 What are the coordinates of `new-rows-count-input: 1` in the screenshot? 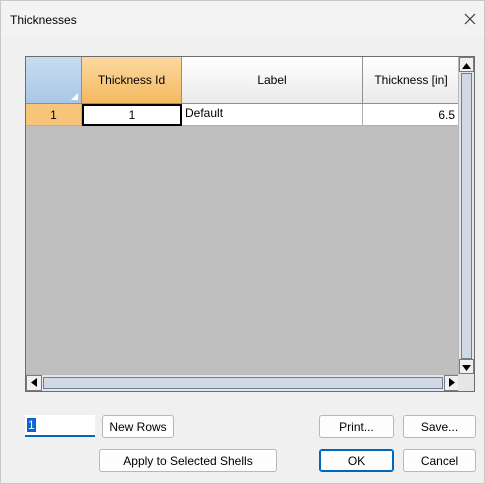 It's located at (60, 426).